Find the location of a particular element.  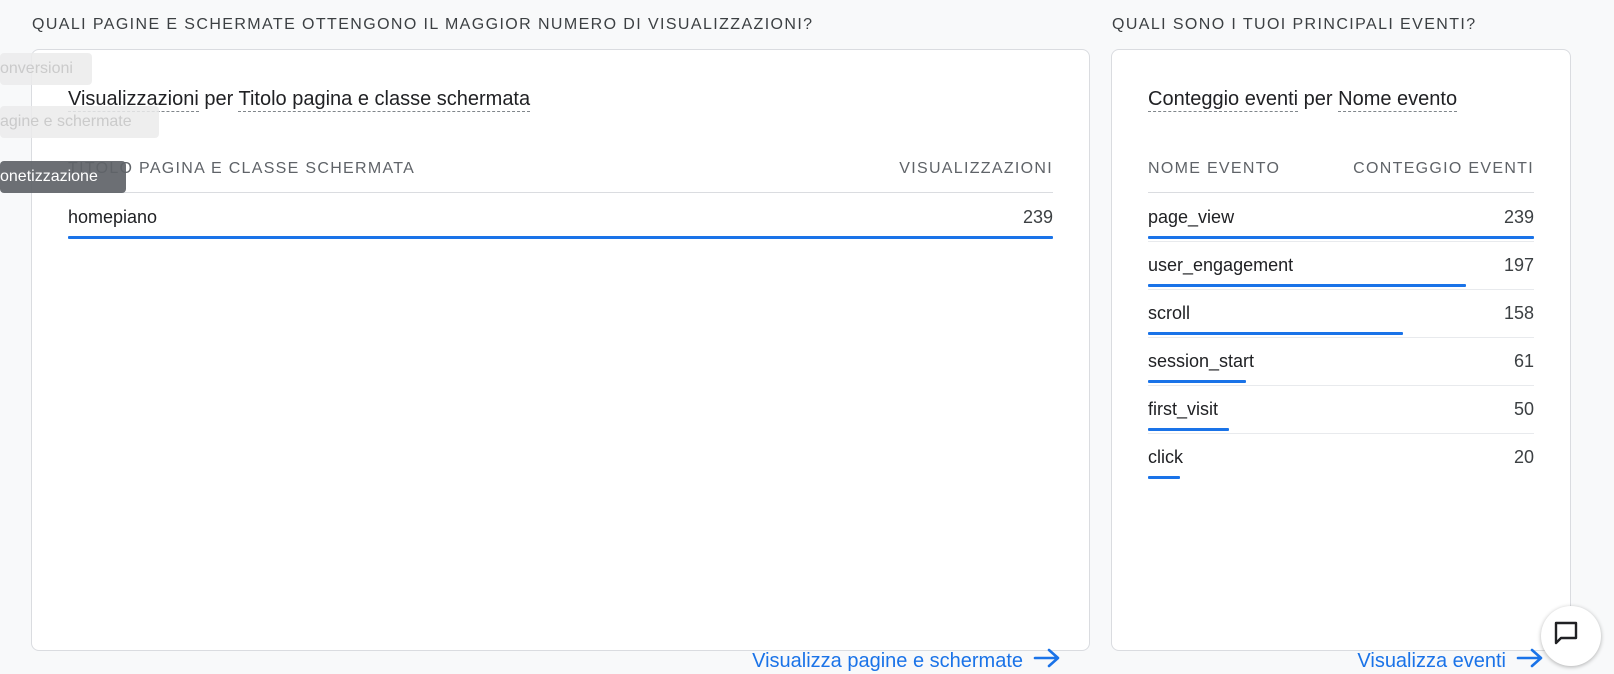

sidebar-tooltip-conversions: onversioni is located at coordinates (46, 69).